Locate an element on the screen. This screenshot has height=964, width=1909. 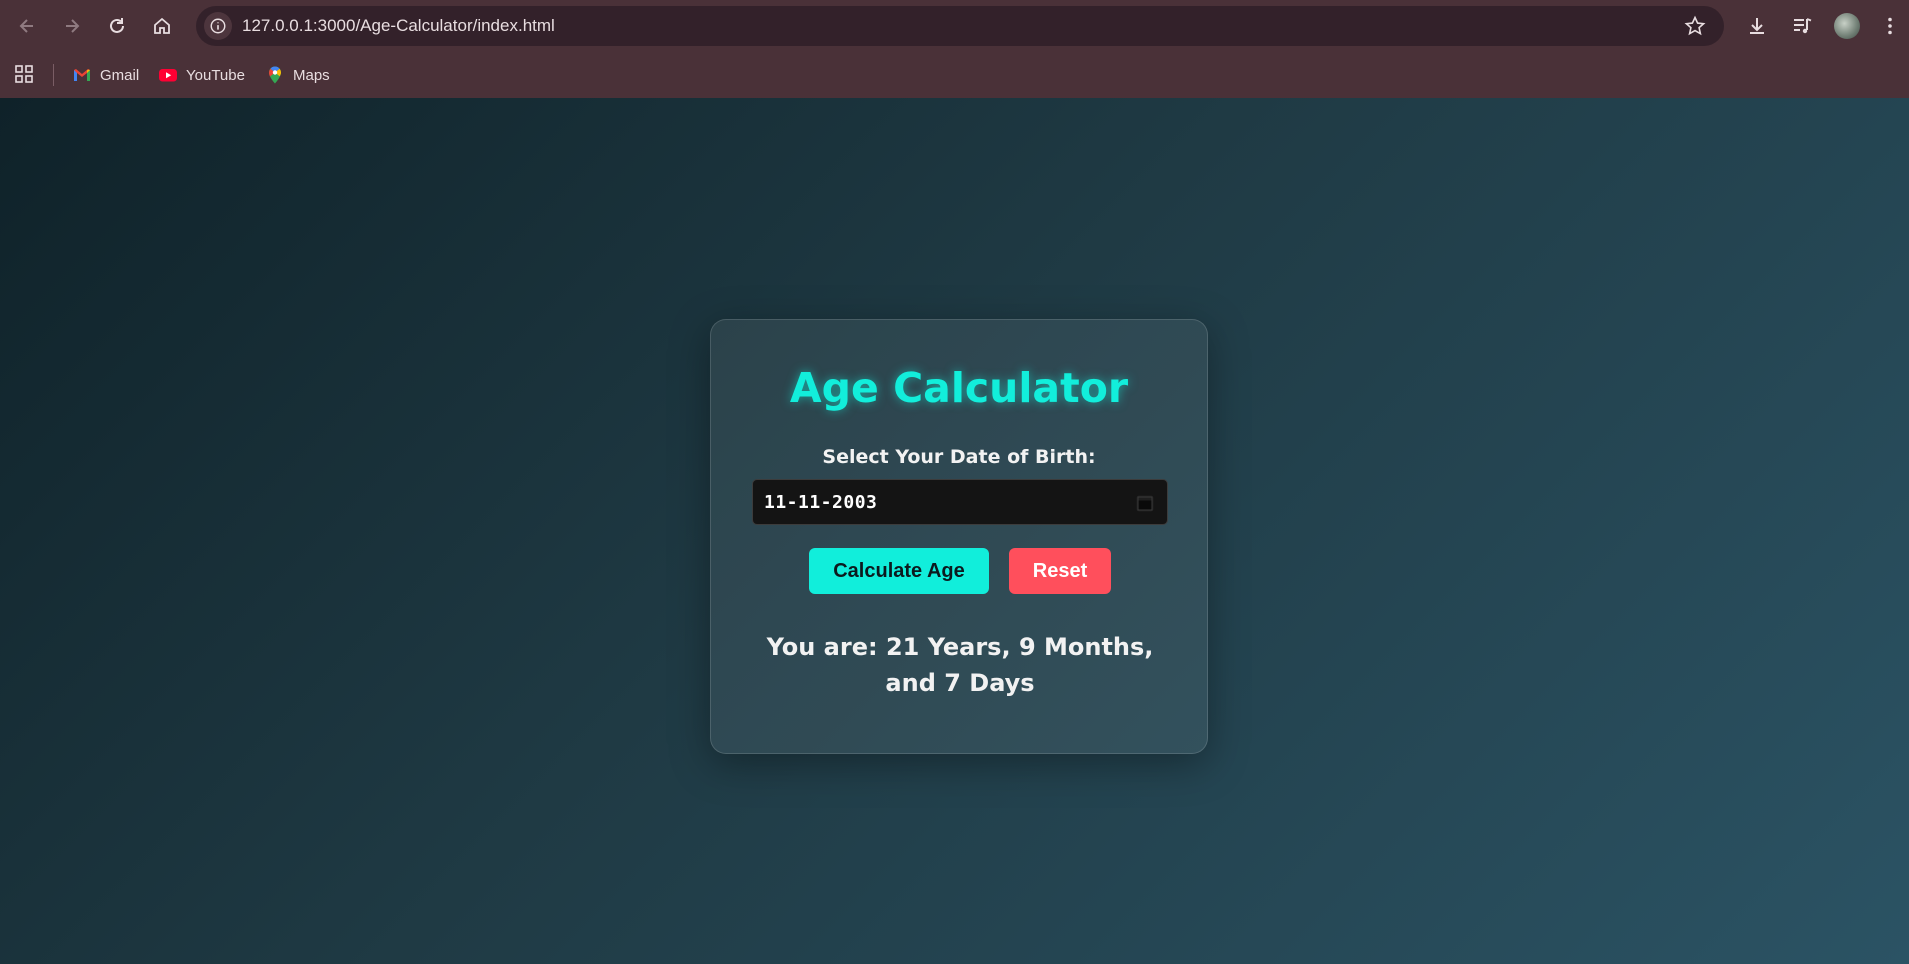
bookmark-youtube: YouTube is located at coordinates (201, 75).